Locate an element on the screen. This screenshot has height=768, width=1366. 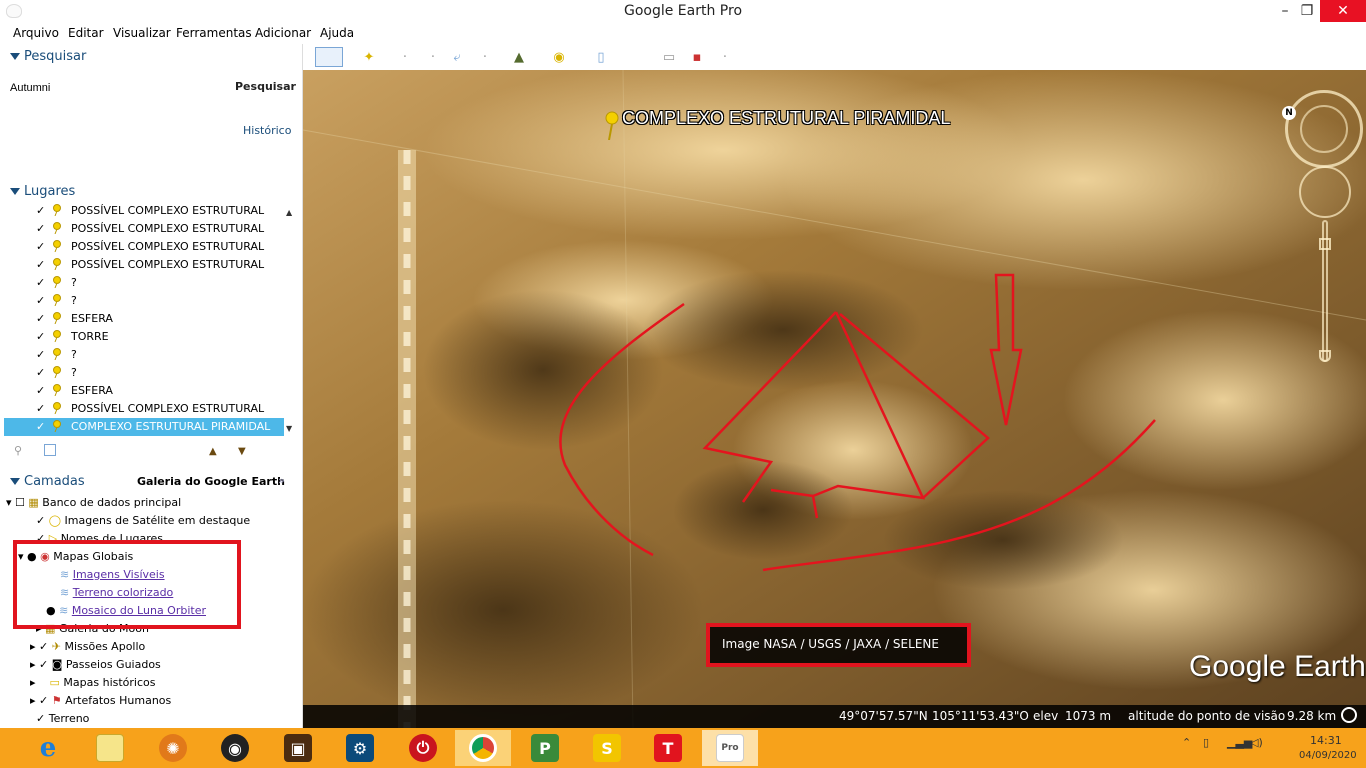
layers-section-header: Camadas is located at coordinates (47, 481).